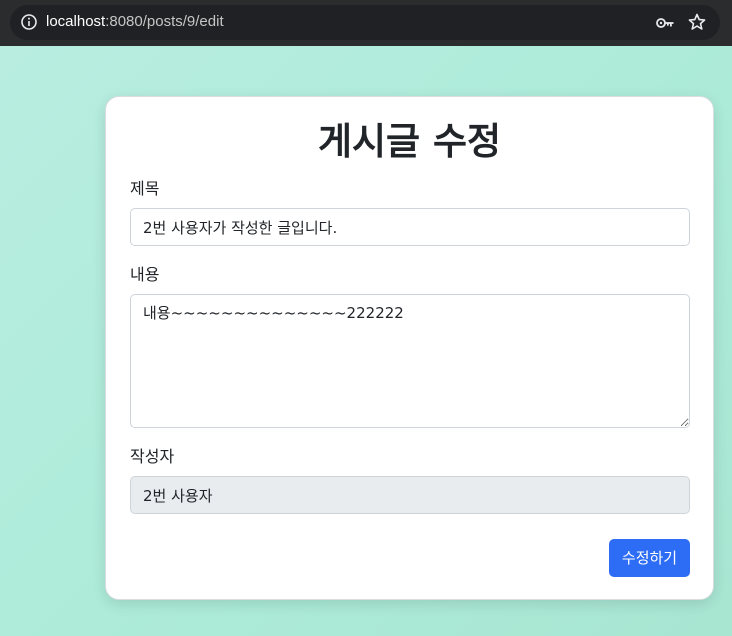 This screenshot has width=732, height=636. I want to click on url-host: localhost, so click(76, 21).